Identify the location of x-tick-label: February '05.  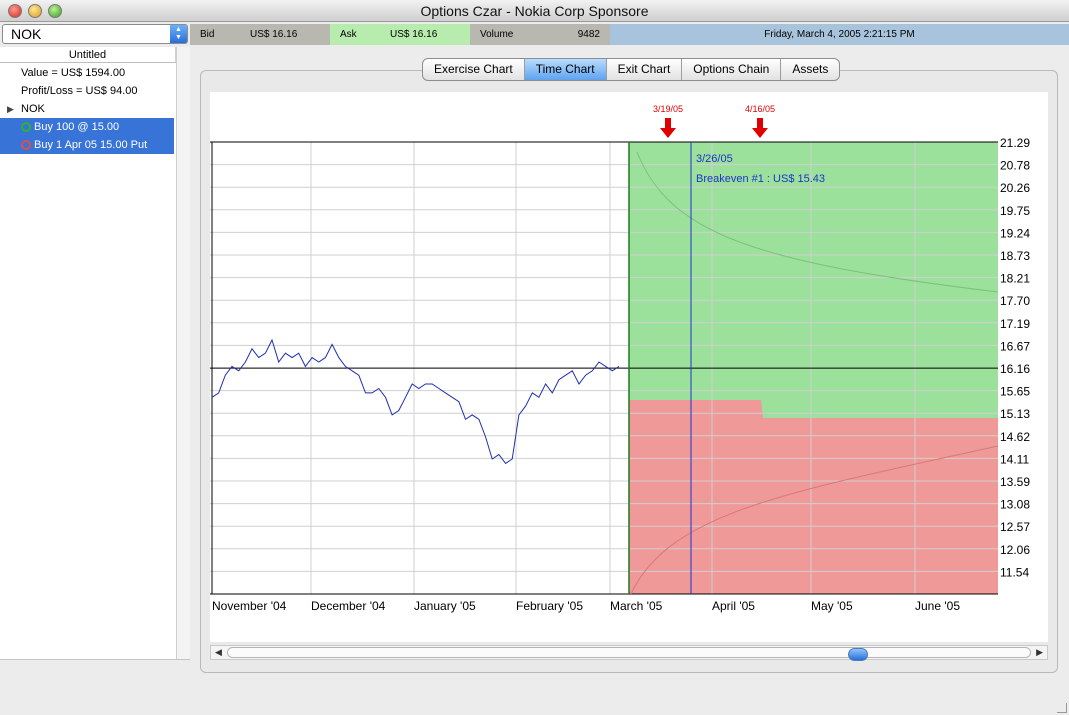
(549, 606).